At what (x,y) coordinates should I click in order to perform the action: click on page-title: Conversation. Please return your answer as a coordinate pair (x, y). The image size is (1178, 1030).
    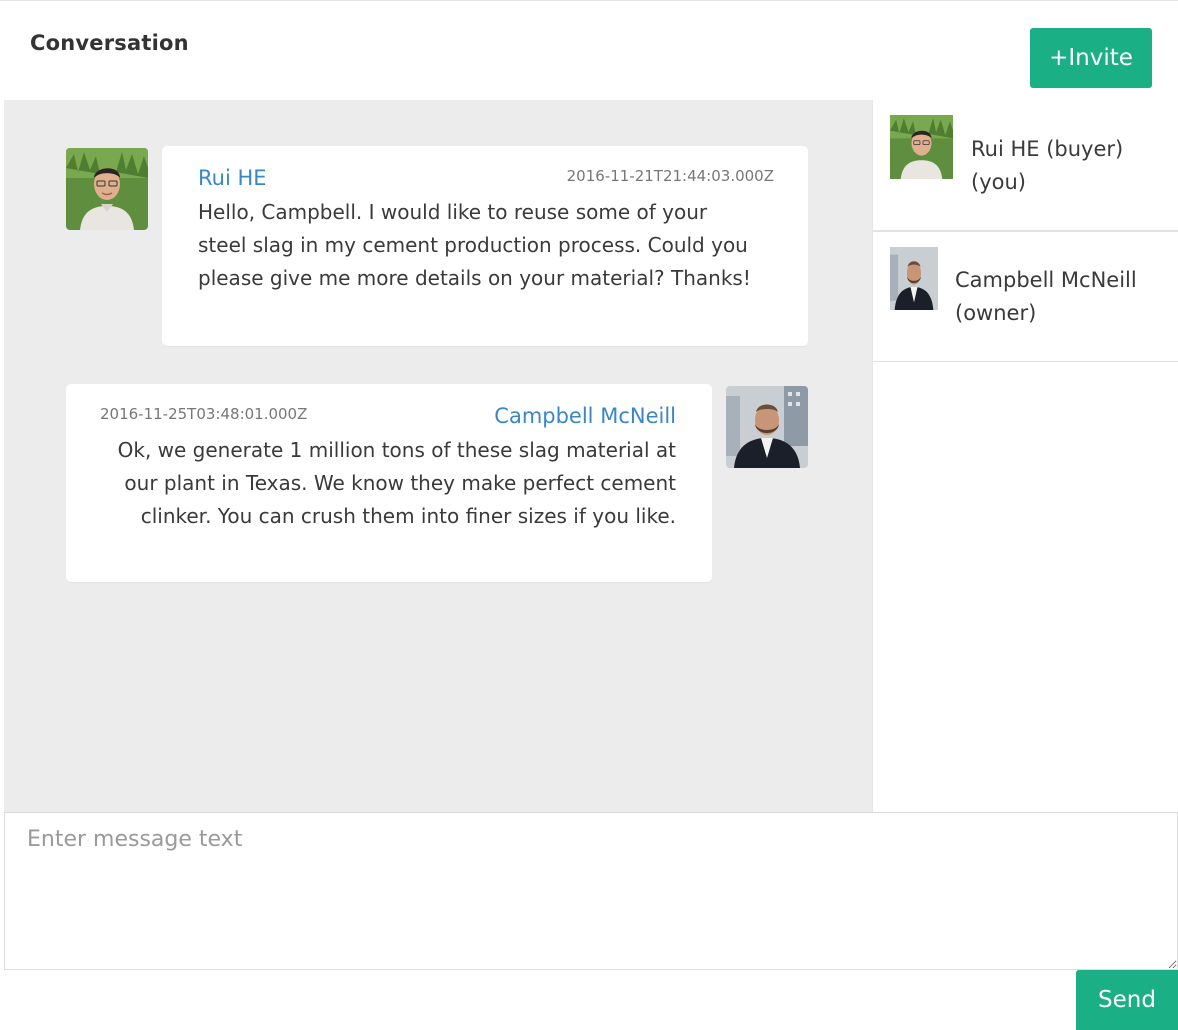
    Looking at the image, I should click on (109, 43).